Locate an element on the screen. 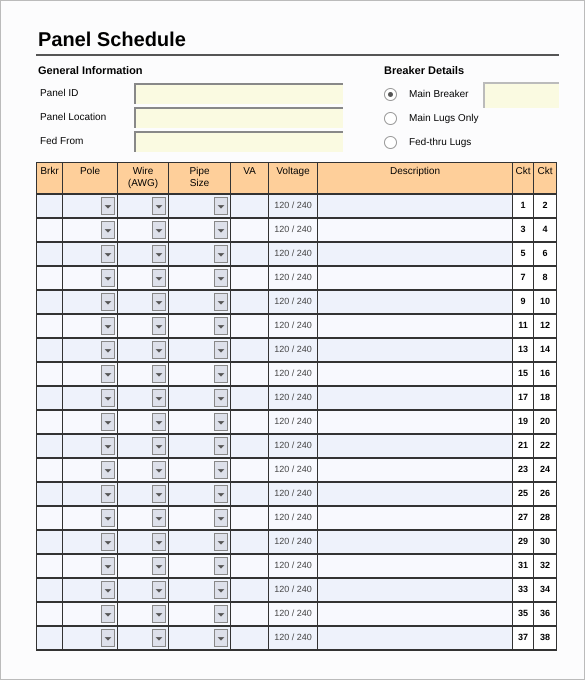 This screenshot has height=680, width=585. table-cell-text: 29 is located at coordinates (523, 541).